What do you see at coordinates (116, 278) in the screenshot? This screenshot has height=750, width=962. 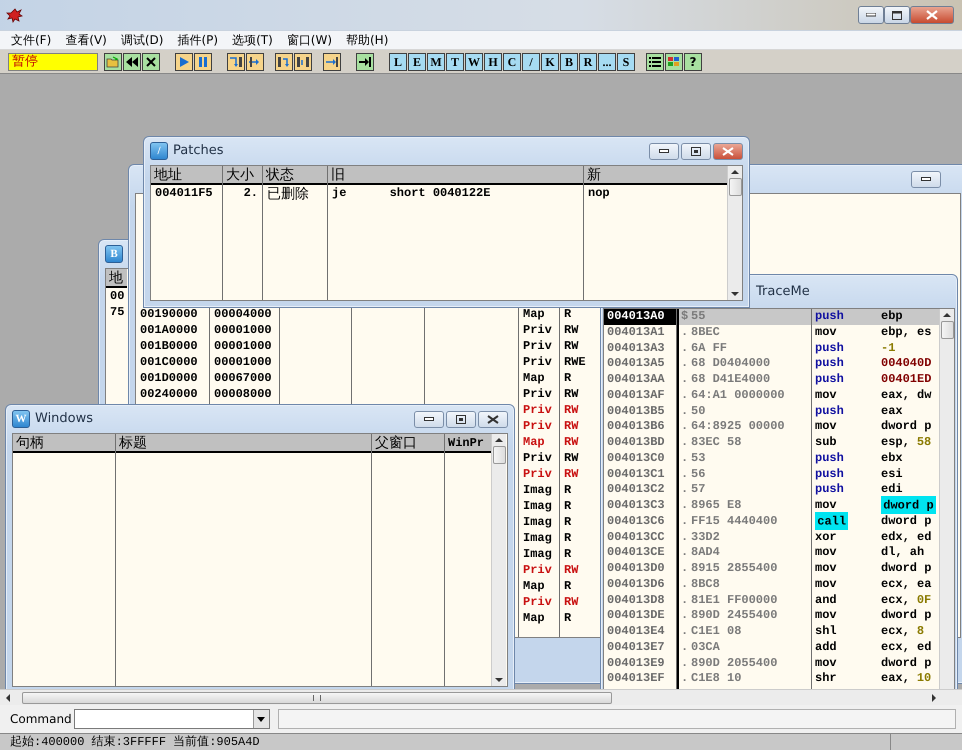 I see `column-header: 地` at bounding box center [116, 278].